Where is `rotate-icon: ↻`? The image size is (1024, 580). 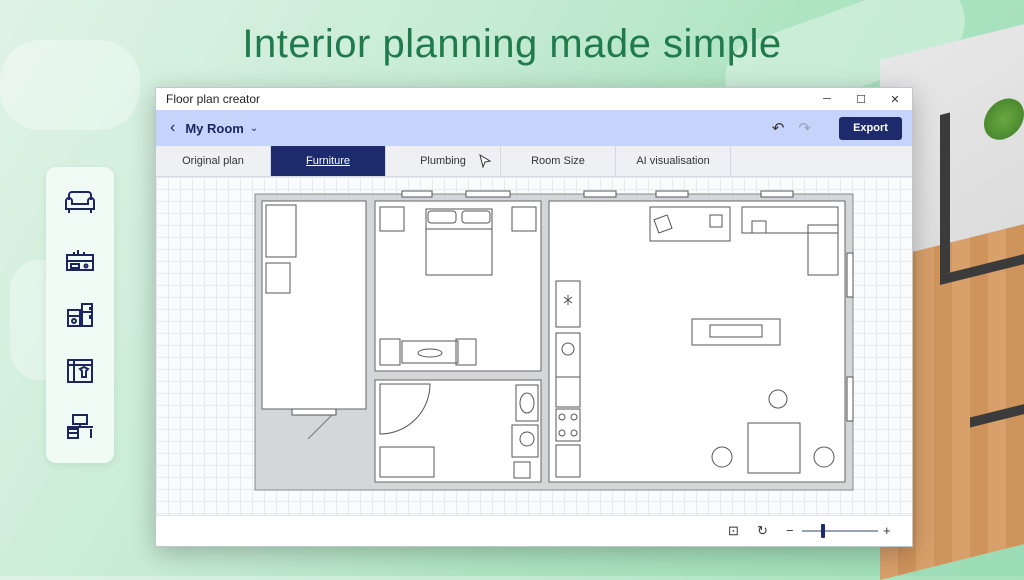 rotate-icon: ↻ is located at coordinates (762, 531).